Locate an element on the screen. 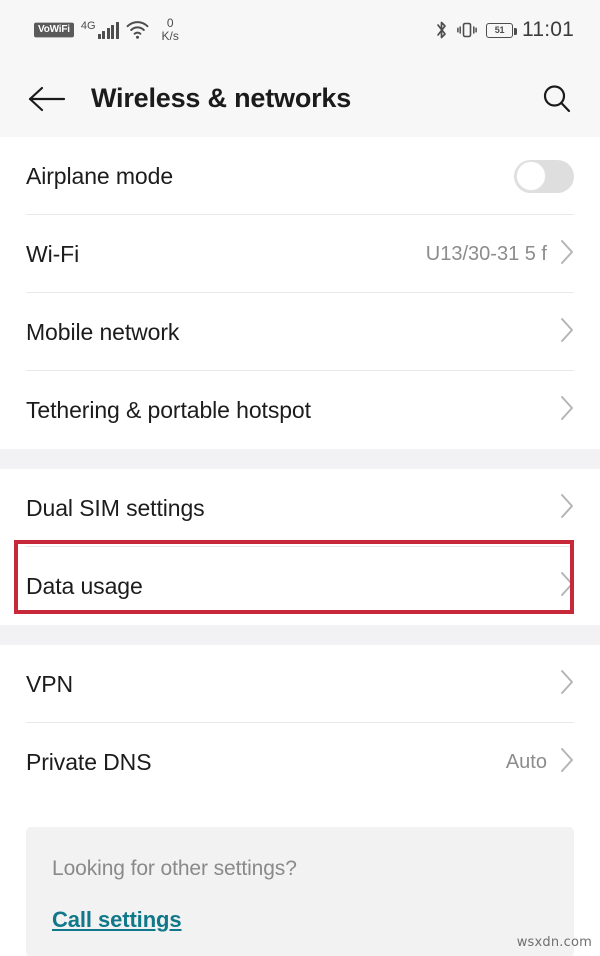  airplane-mode-toggle is located at coordinates (544, 176).